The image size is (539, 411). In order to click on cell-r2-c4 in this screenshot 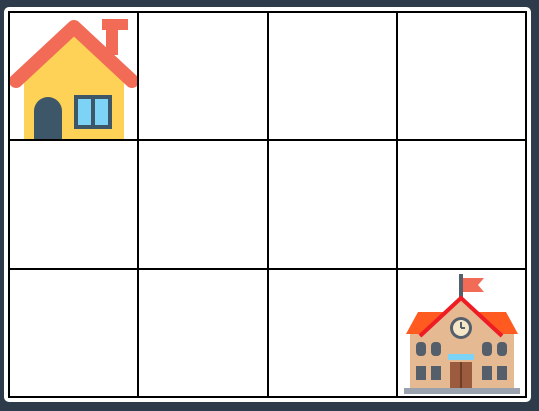, I will do `click(461, 204)`.